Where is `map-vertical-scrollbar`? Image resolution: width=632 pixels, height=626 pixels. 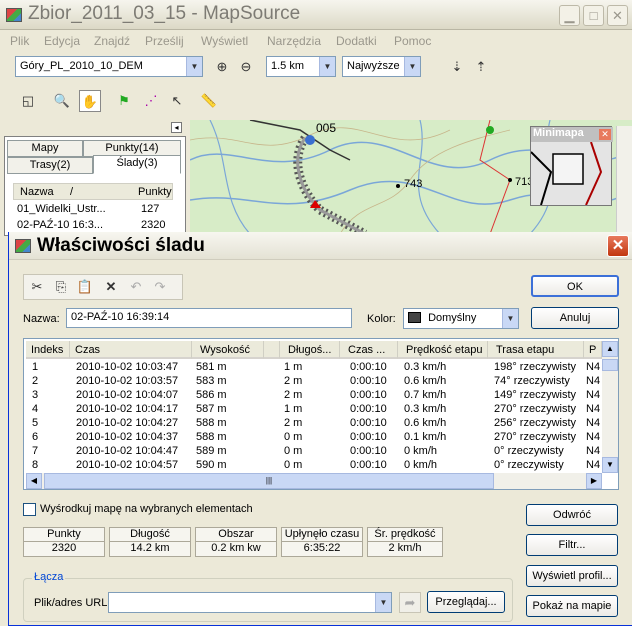
map-vertical-scrollbar is located at coordinates (624, 180).